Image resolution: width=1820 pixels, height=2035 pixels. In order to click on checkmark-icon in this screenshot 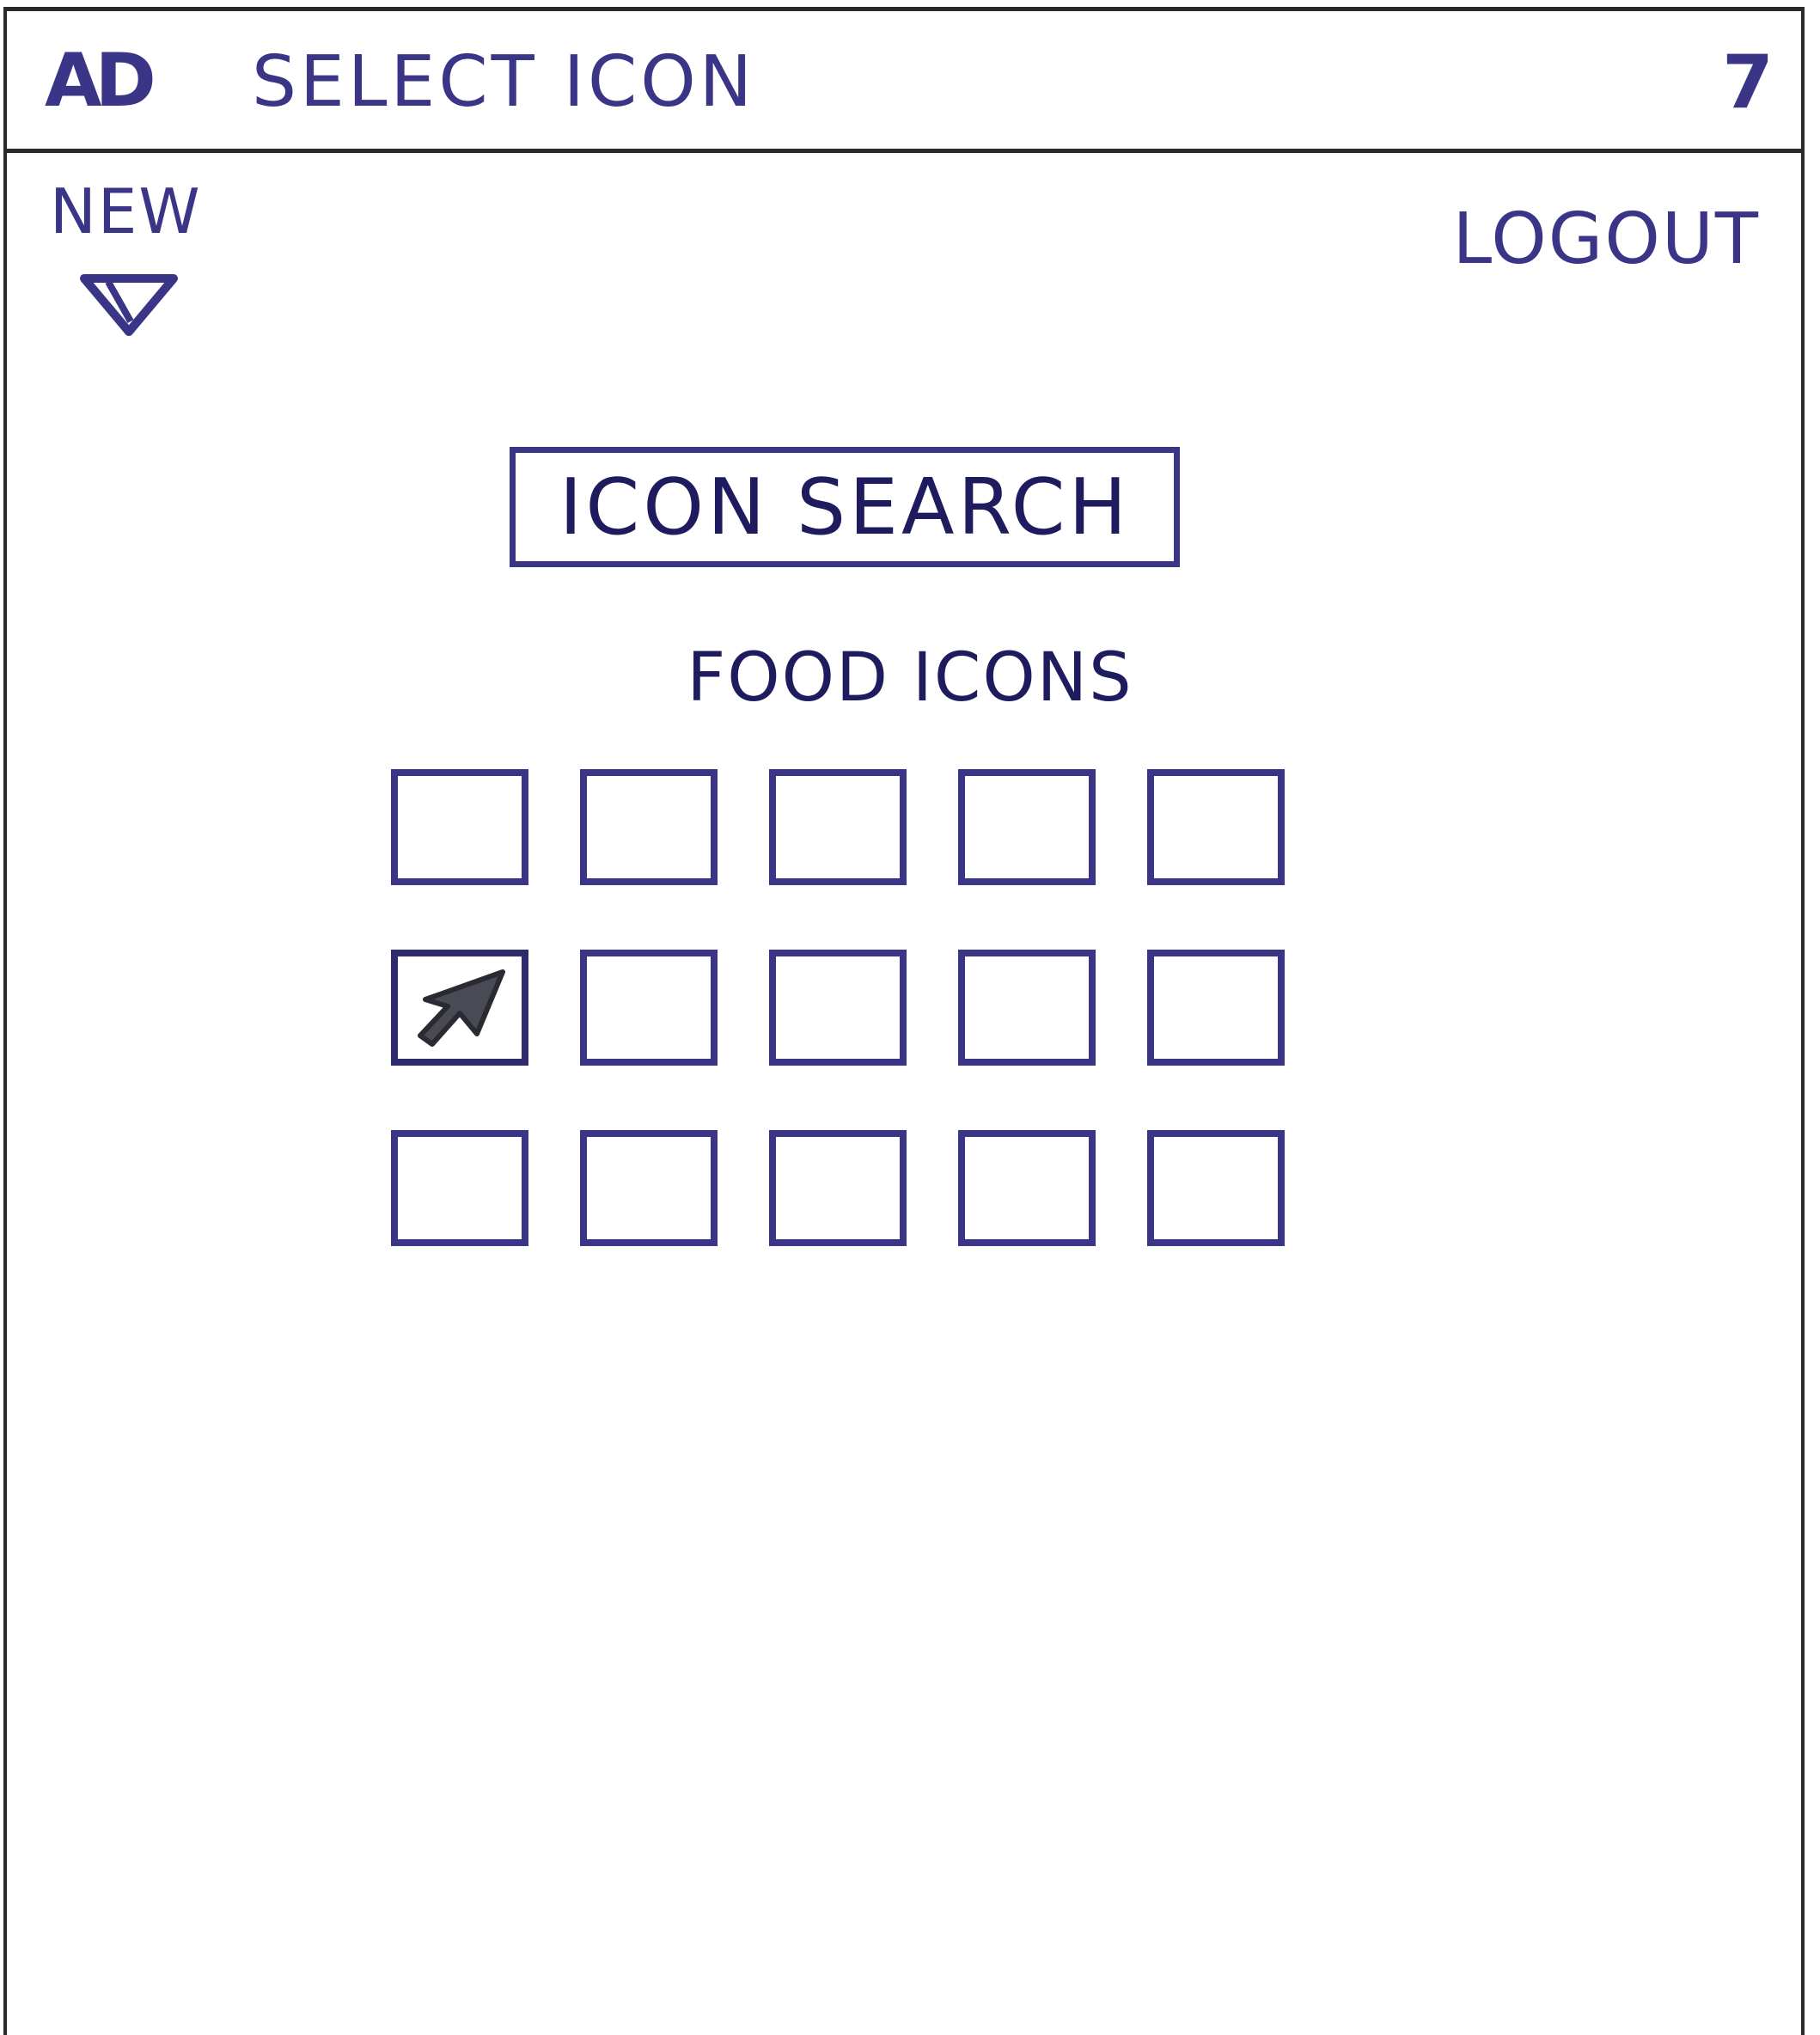, I will do `click(462, 1008)`.